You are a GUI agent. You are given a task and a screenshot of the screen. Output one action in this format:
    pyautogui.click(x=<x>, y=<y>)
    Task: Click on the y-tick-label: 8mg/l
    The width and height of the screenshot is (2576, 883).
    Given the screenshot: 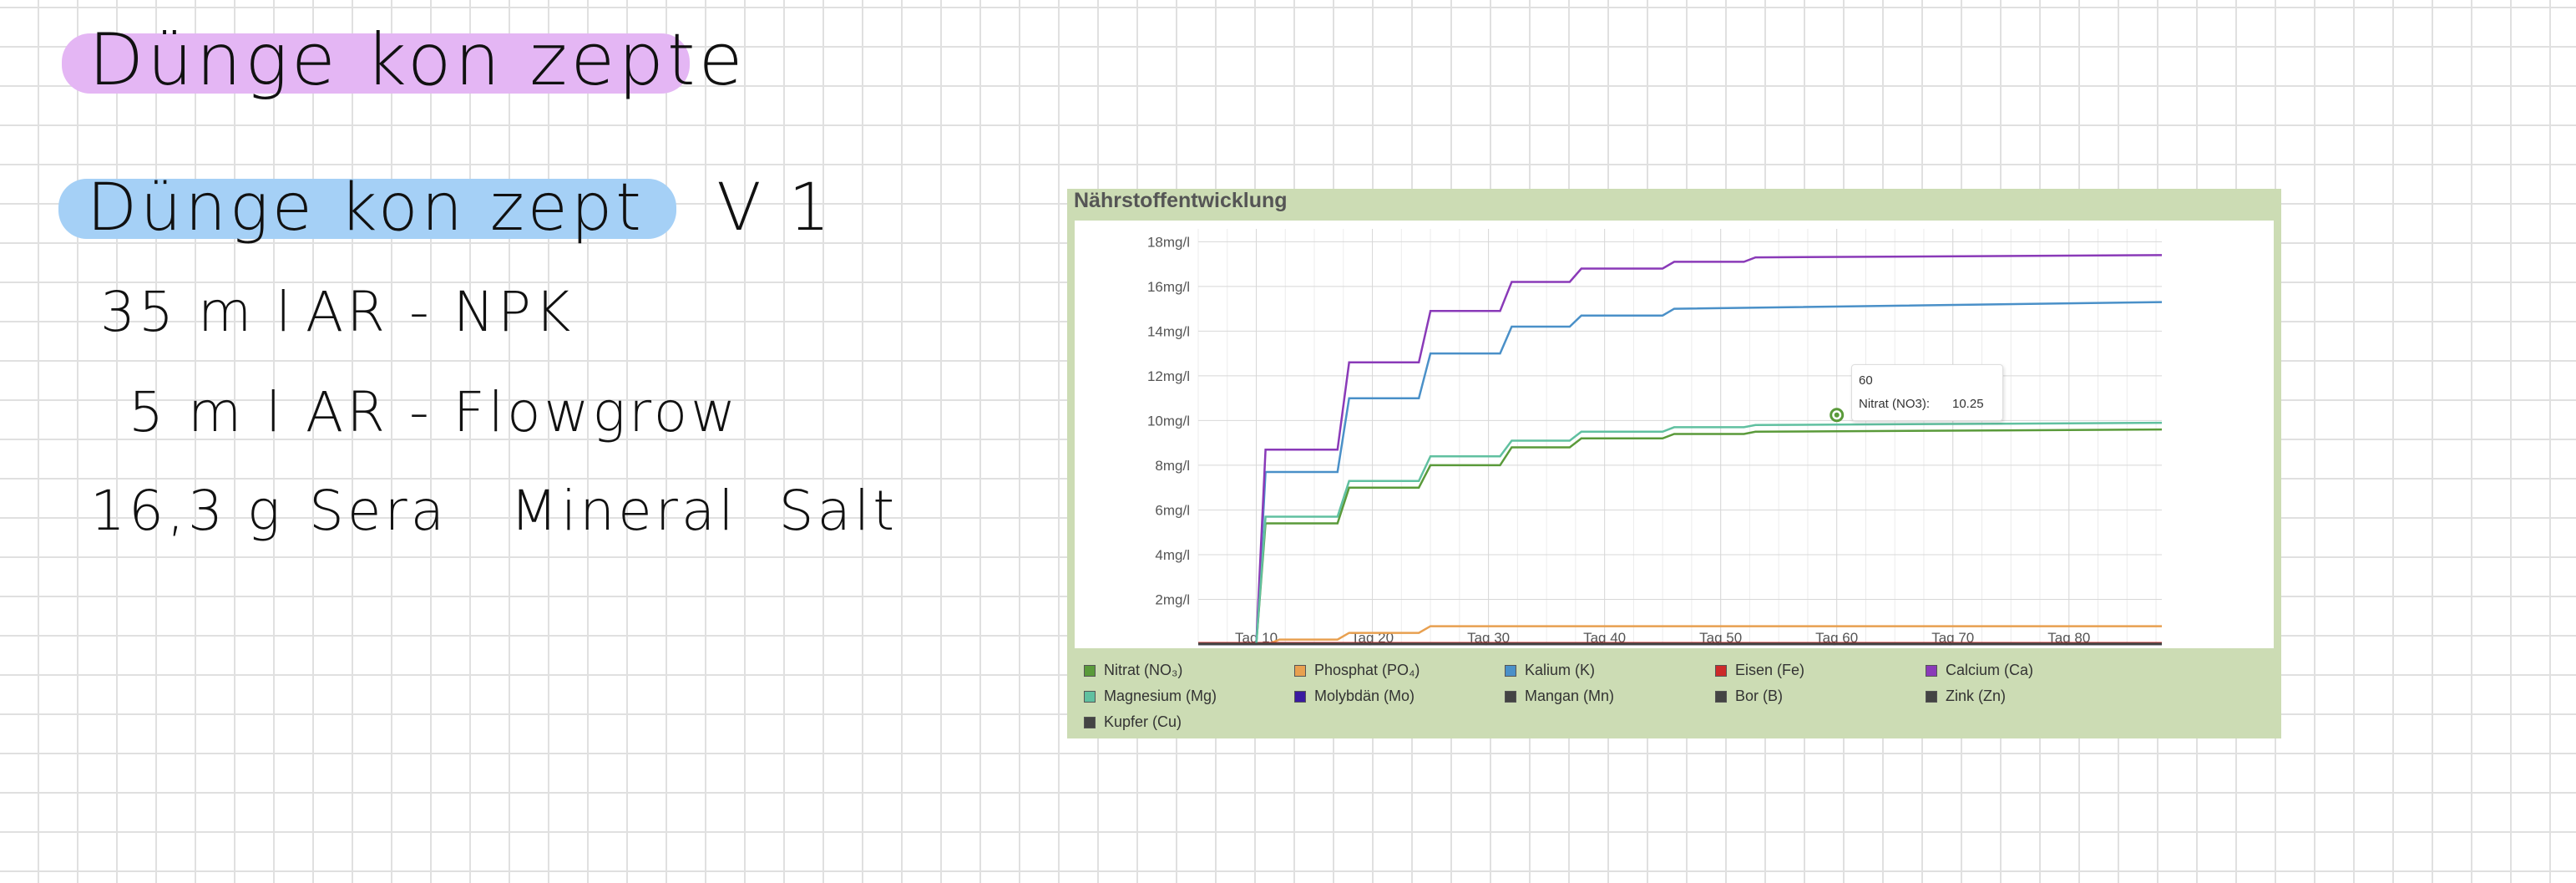 What is the action you would take?
    pyautogui.click(x=1172, y=466)
    